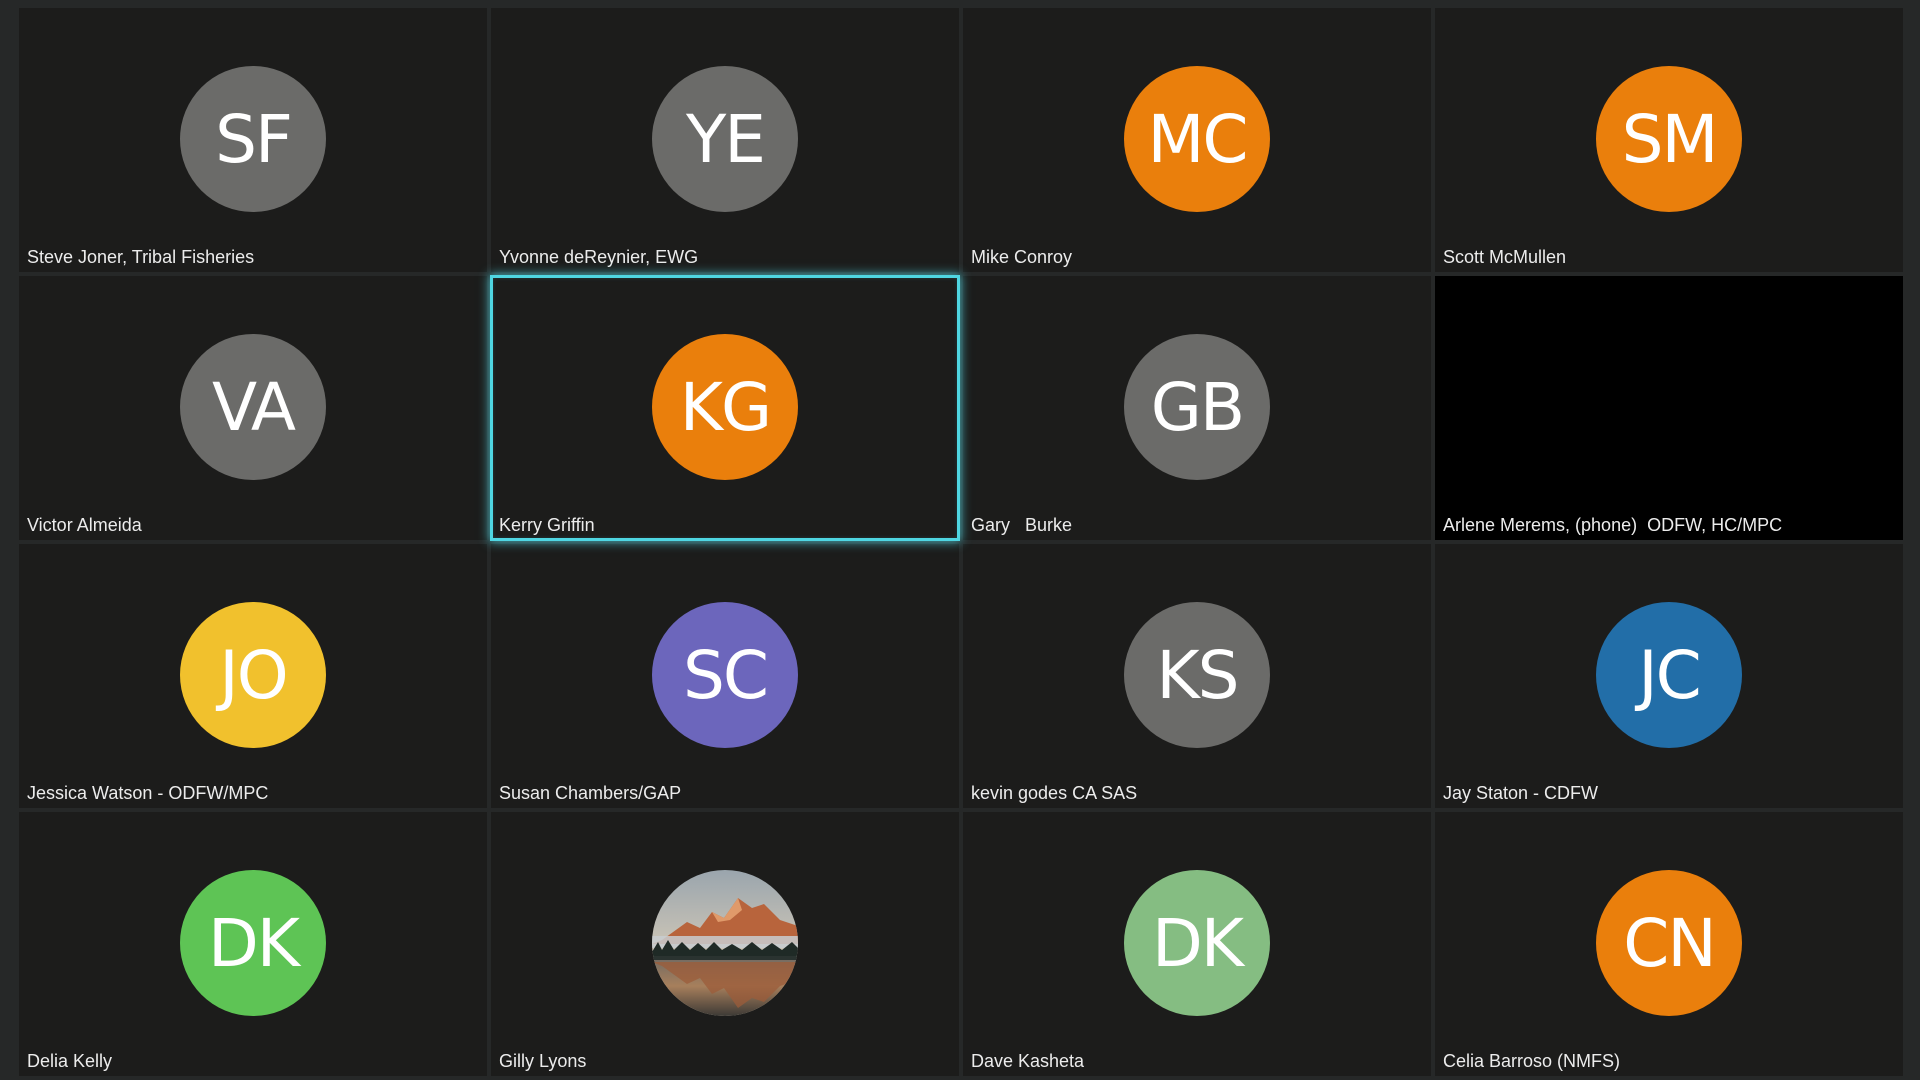 The width and height of the screenshot is (1920, 1080). What do you see at coordinates (1028, 1061) in the screenshot?
I see `participant-name: Dave Kasheta` at bounding box center [1028, 1061].